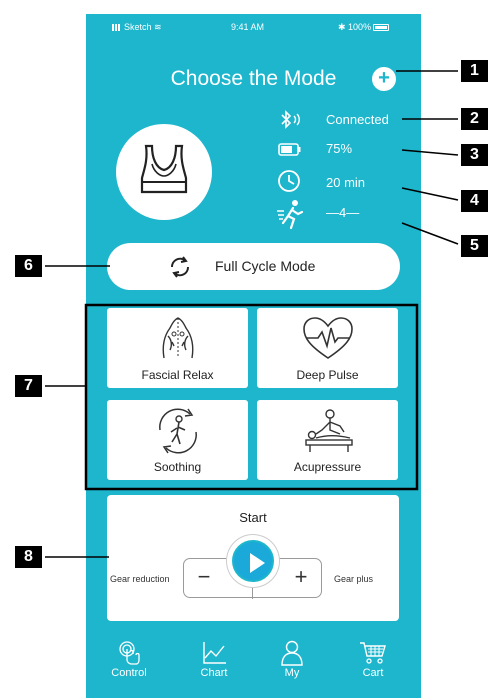 This screenshot has height=698, width=495. Describe the element at coordinates (28, 266) in the screenshot. I see `callout-badge-6: 6` at that location.